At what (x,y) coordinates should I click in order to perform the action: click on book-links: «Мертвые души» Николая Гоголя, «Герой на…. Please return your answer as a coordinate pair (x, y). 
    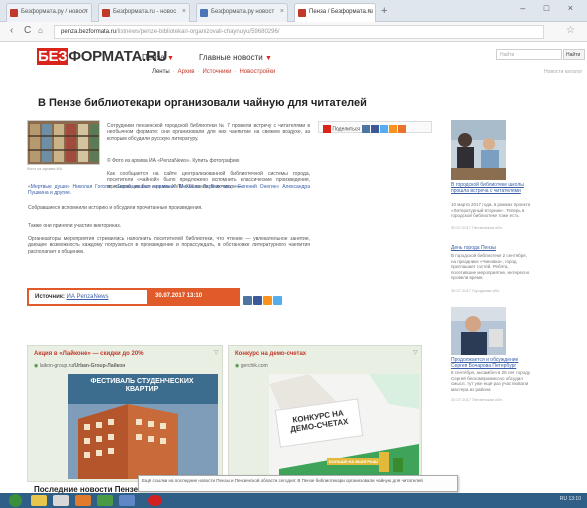
    Looking at the image, I should click on (169, 190).